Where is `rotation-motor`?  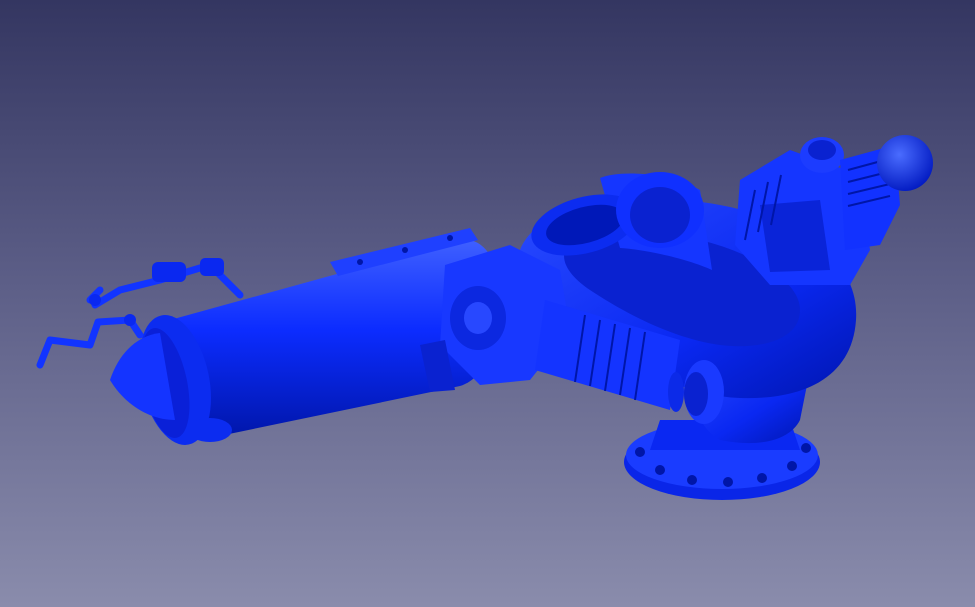
rotation-motor is located at coordinates (886, 192).